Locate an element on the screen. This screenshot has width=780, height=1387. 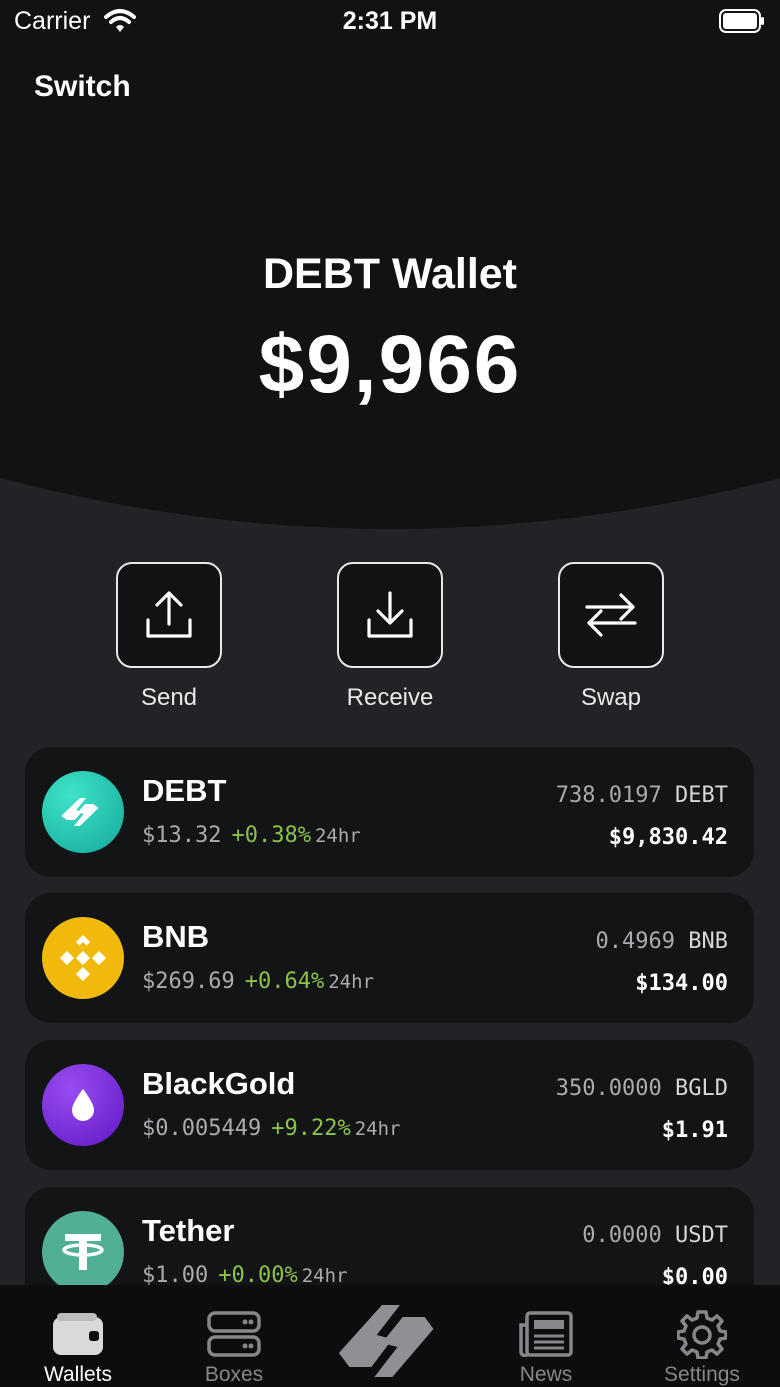
swap-button is located at coordinates (611, 615).